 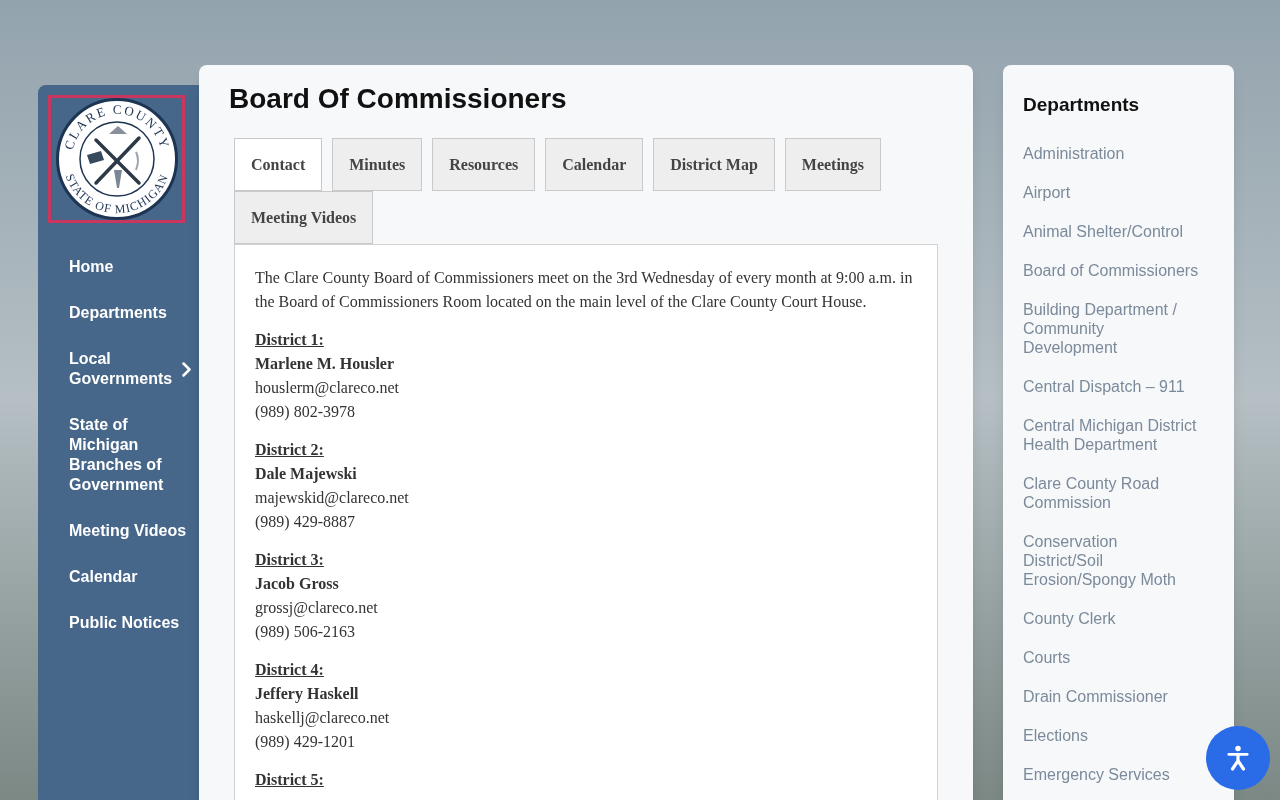 I want to click on district-heading: District 4:, so click(x=289, y=670).